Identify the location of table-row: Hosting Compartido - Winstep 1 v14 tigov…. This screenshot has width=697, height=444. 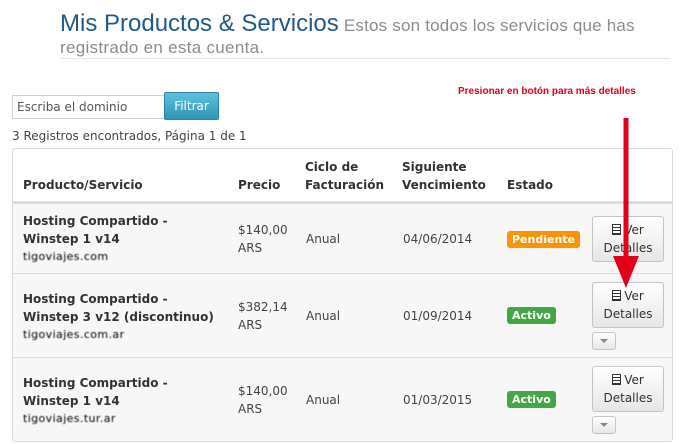
(342, 238).